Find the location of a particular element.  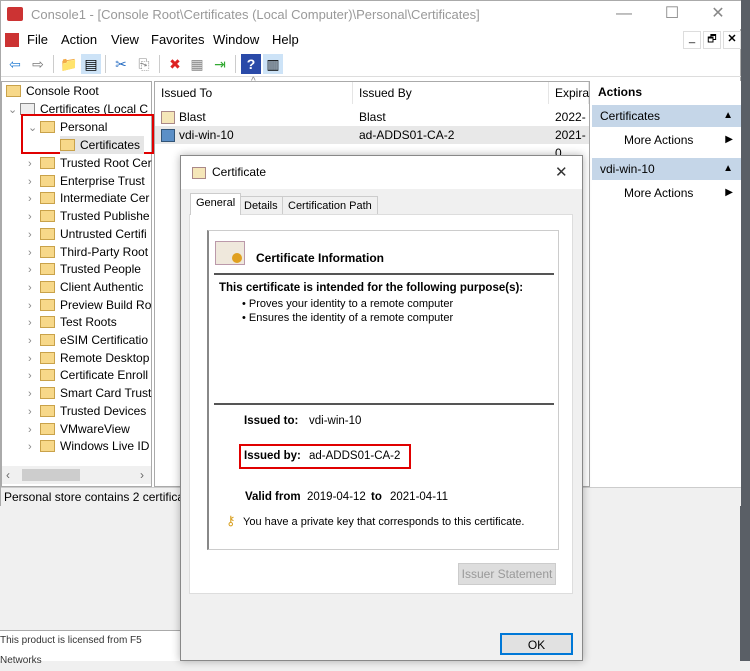

table-row-selected: vdi-win-10 ad-ADDS01-CA-2 2021-0 is located at coordinates (372, 143).